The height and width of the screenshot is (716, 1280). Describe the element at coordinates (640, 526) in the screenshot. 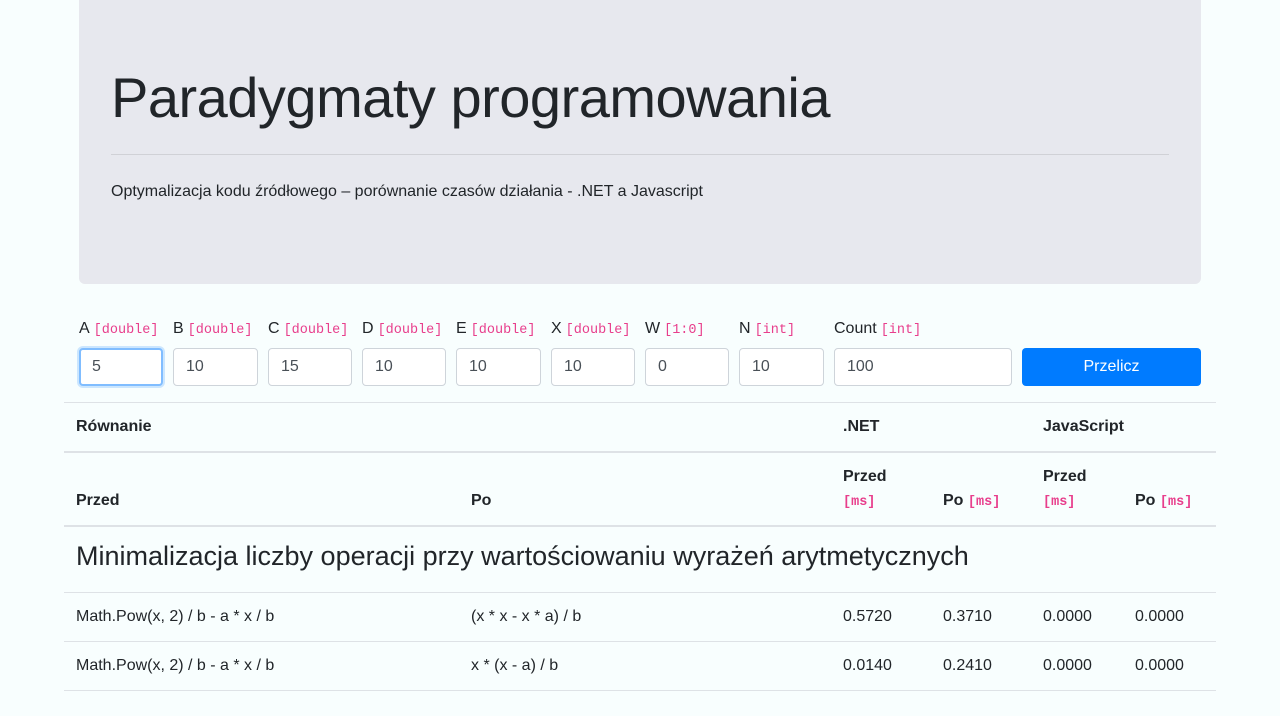

I see `subheader-divider` at that location.